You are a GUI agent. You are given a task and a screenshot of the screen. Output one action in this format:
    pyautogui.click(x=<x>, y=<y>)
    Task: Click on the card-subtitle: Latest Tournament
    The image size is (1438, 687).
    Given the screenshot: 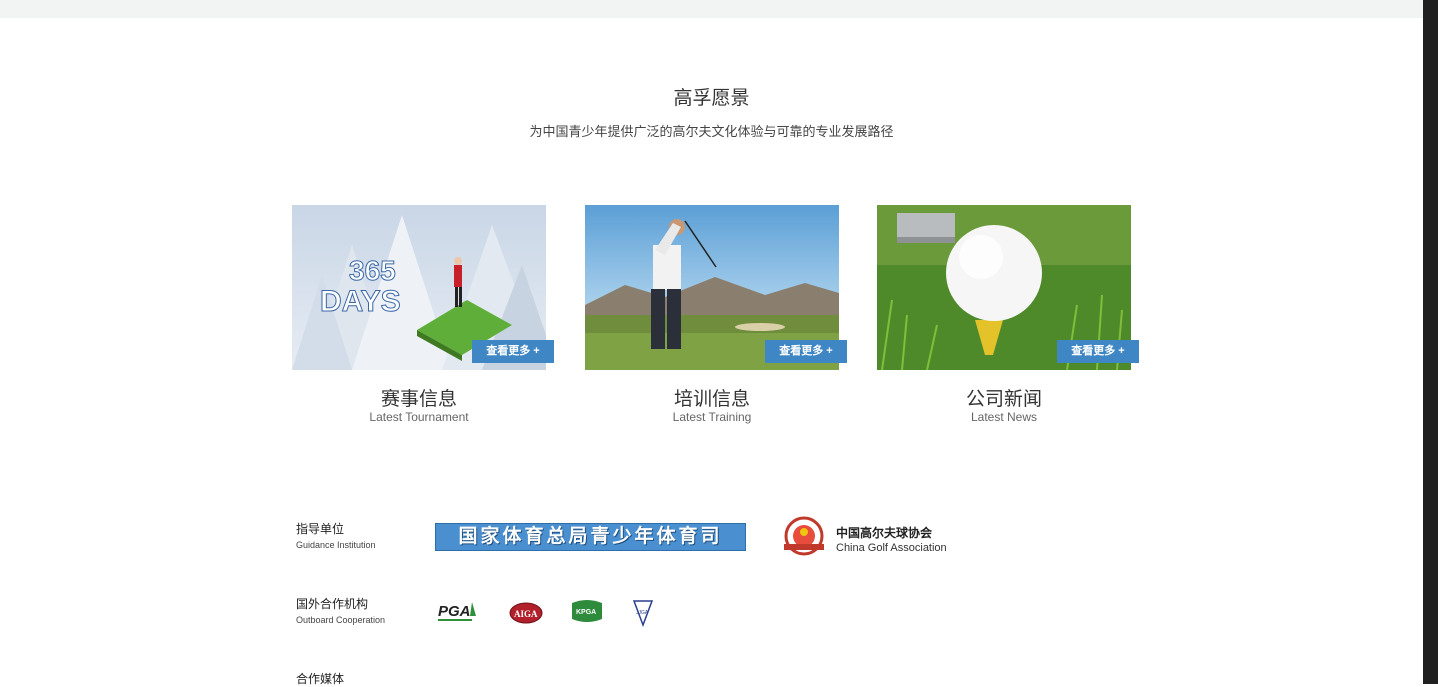 What is the action you would take?
    pyautogui.click(x=419, y=417)
    